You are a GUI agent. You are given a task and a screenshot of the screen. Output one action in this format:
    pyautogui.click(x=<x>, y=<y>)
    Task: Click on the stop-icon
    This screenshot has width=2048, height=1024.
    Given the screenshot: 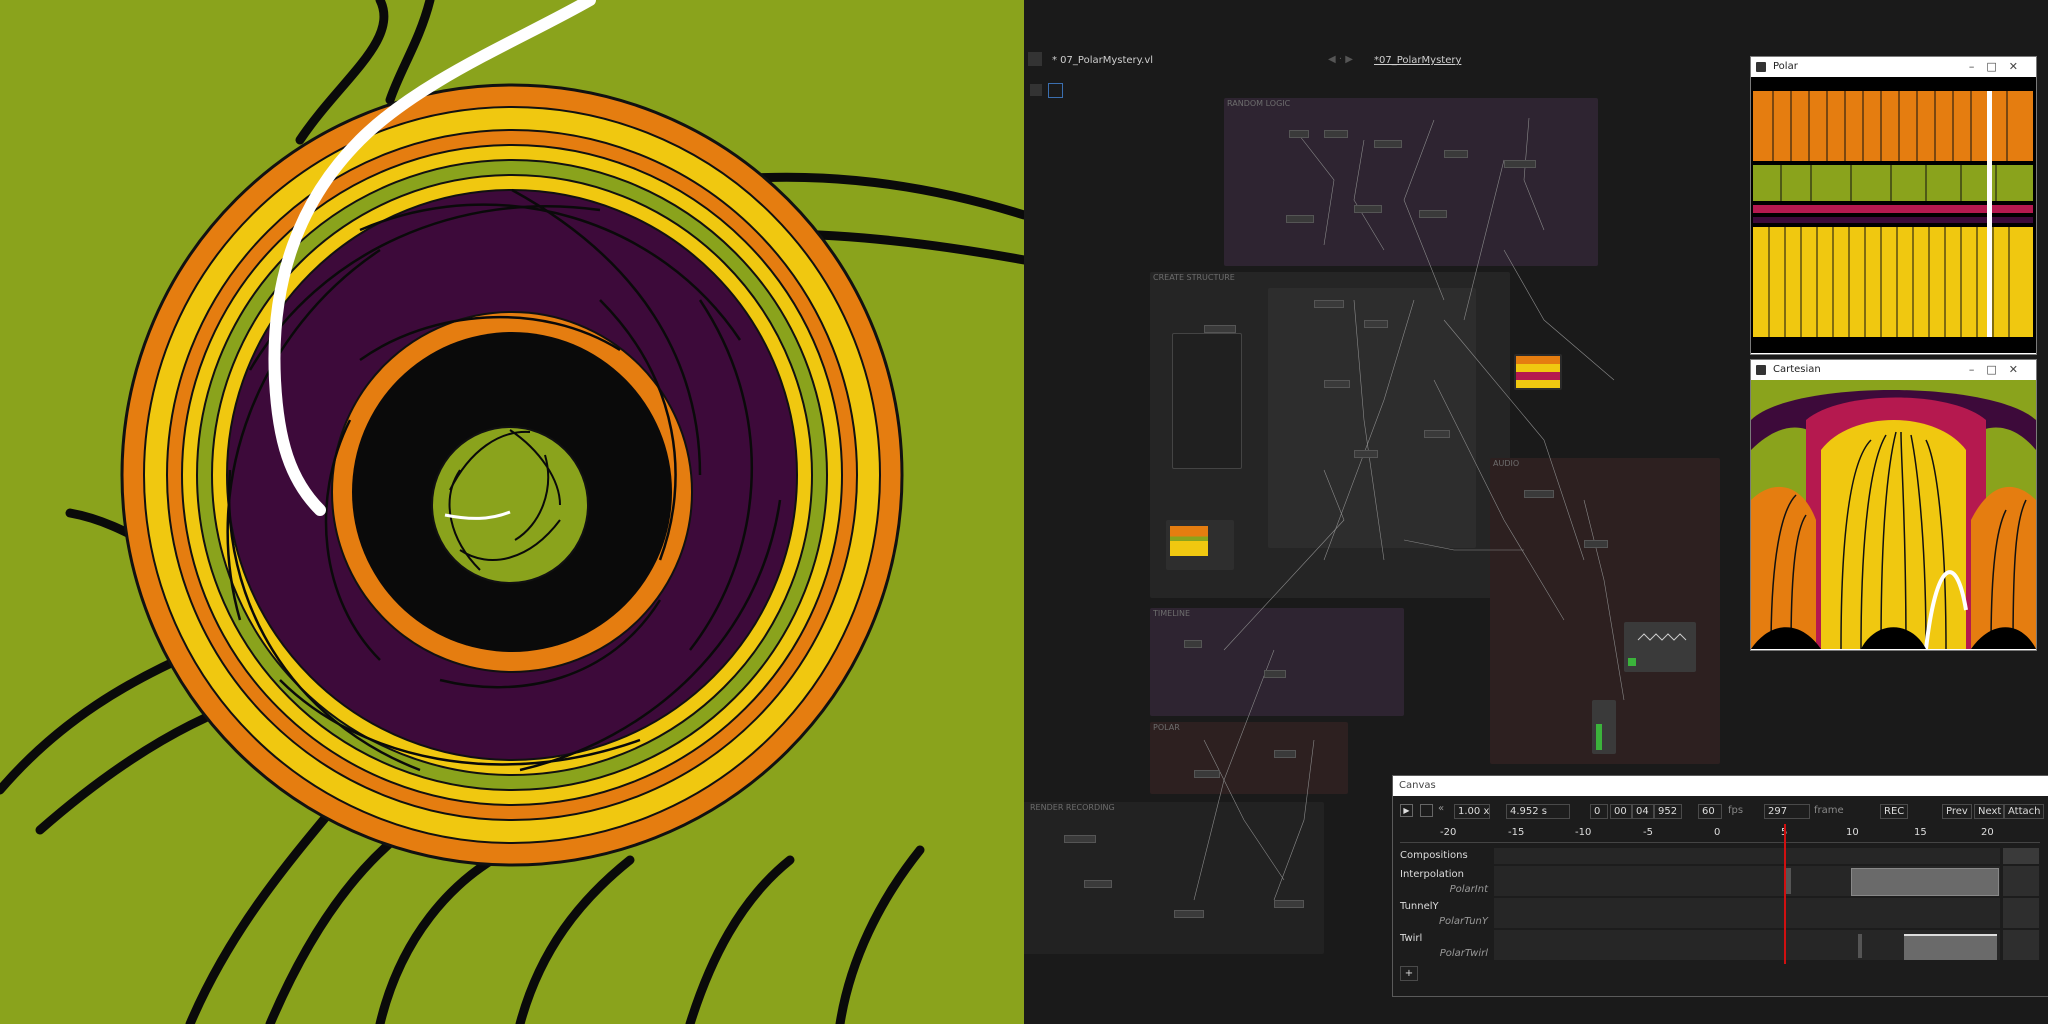 What is the action you would take?
    pyautogui.click(x=1426, y=810)
    